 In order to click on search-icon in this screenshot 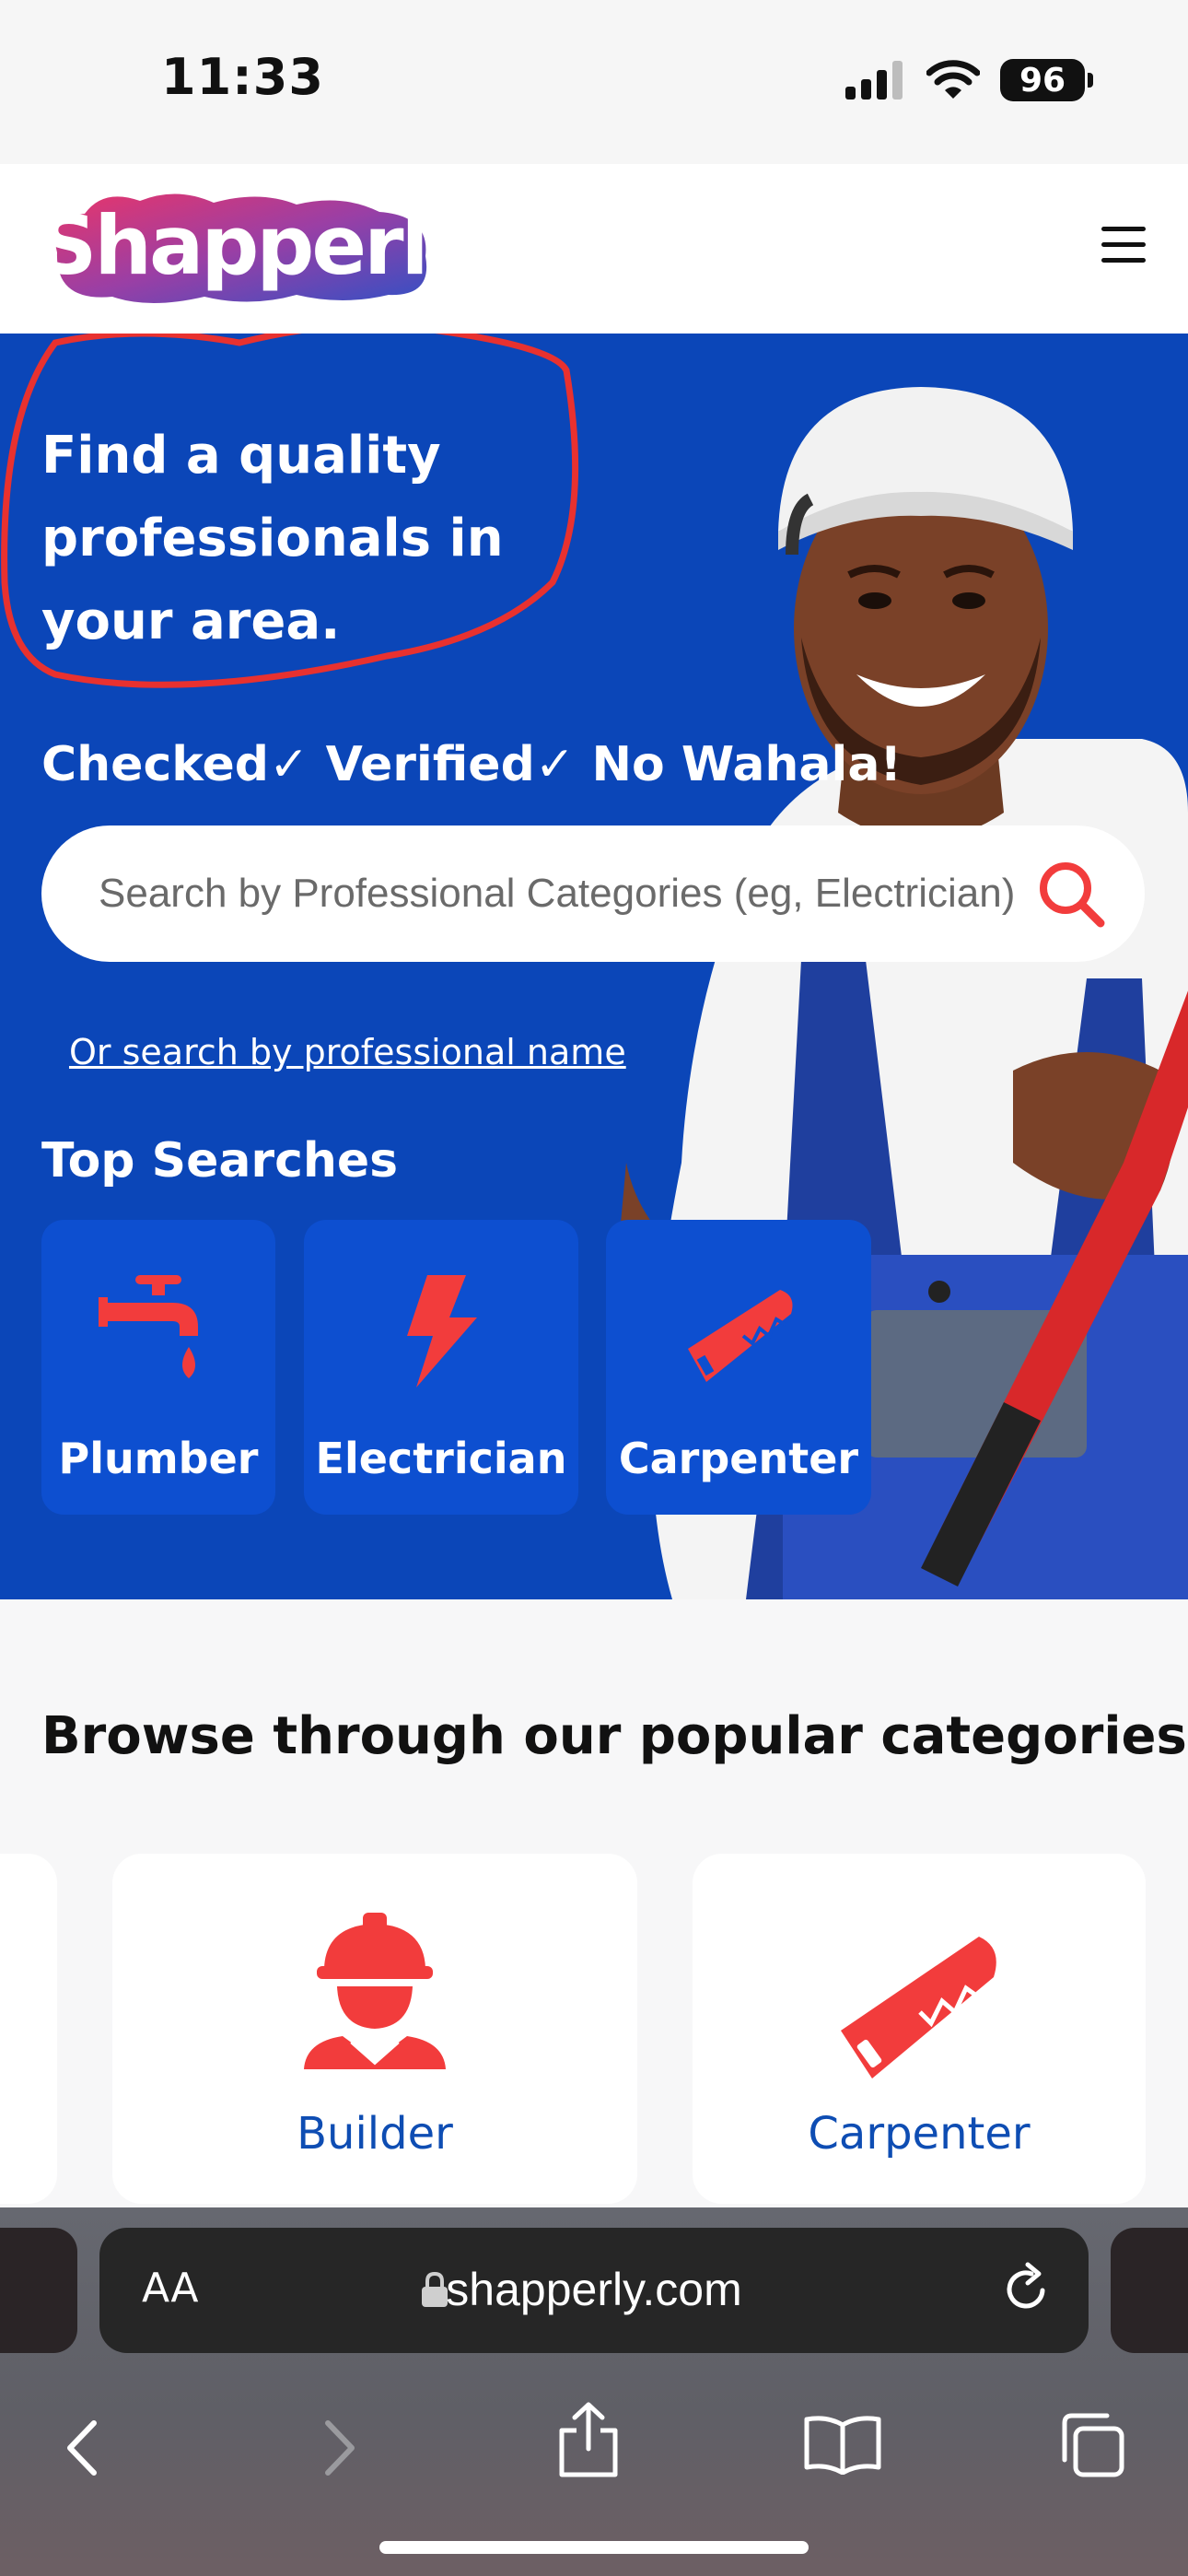, I will do `click(1071, 894)`.